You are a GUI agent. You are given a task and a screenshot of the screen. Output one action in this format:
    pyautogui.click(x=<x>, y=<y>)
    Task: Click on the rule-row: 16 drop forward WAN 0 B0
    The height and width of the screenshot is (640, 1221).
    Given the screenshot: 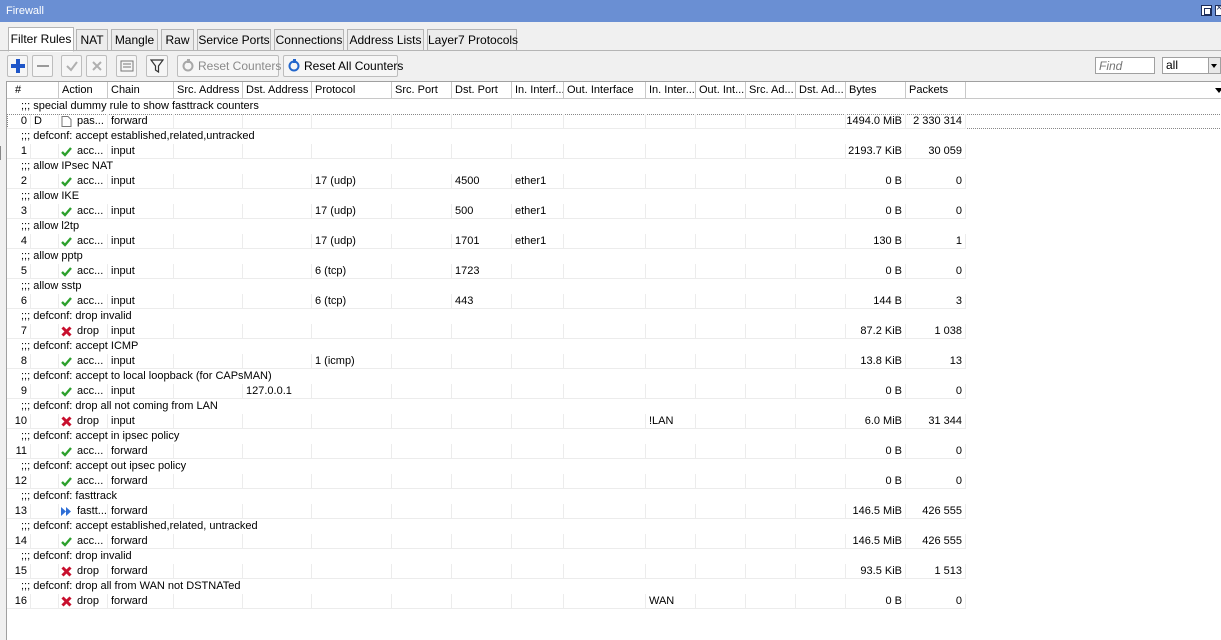 What is the action you would take?
    pyautogui.click(x=614, y=601)
    